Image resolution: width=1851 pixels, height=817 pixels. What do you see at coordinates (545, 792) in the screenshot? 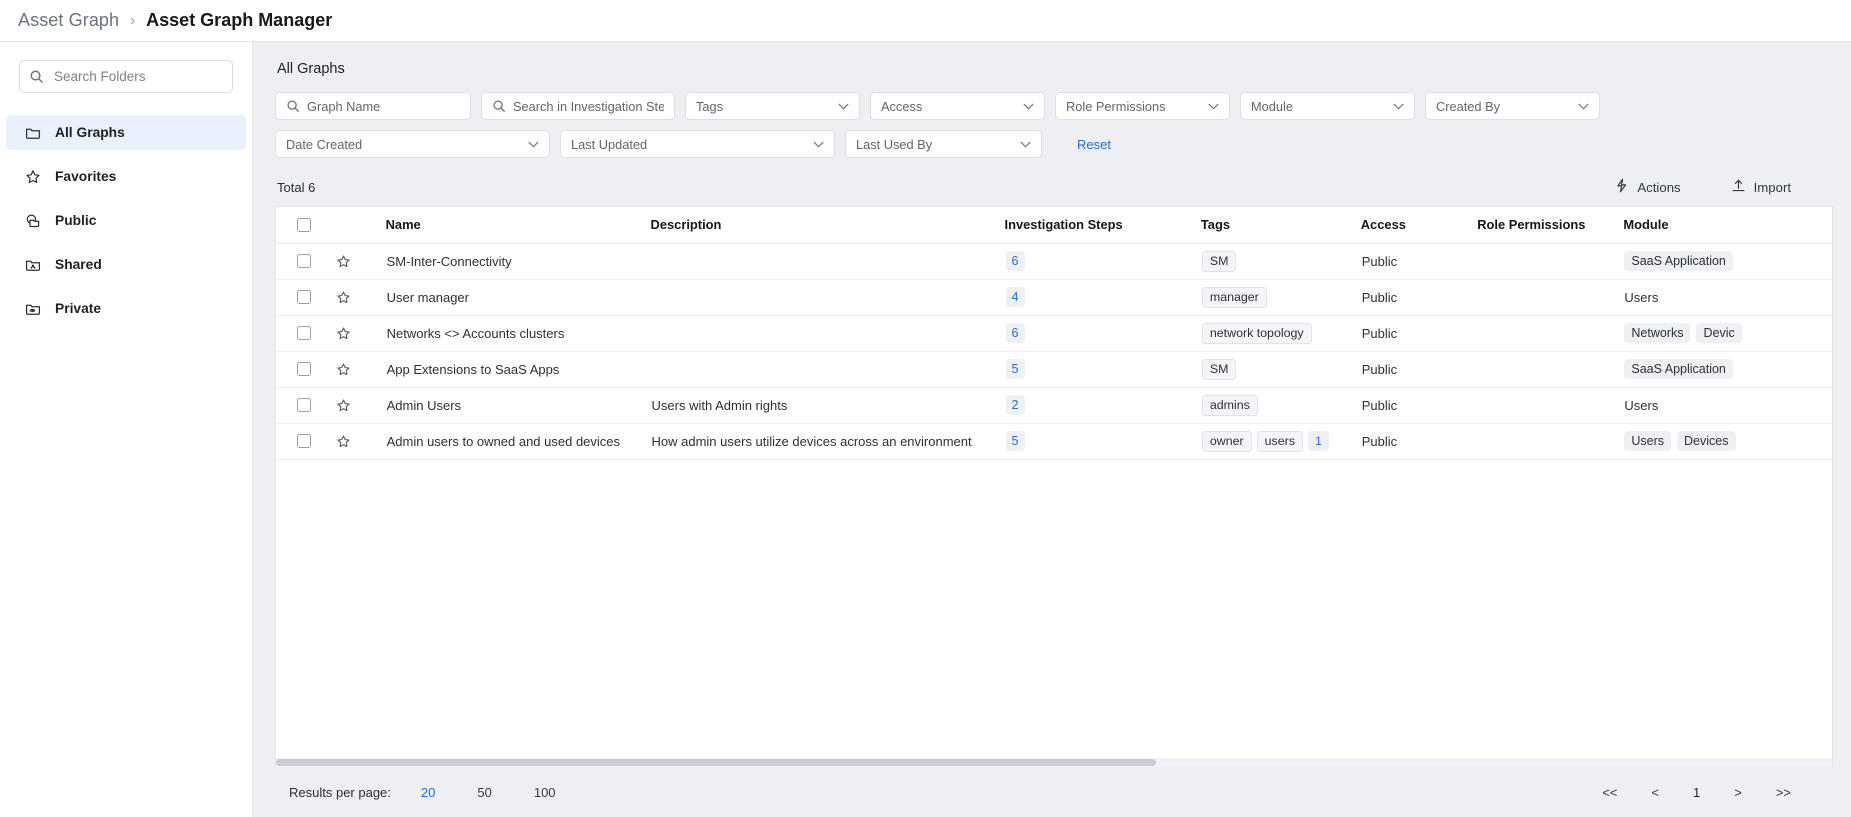
I see `results-per-page-100: 100` at bounding box center [545, 792].